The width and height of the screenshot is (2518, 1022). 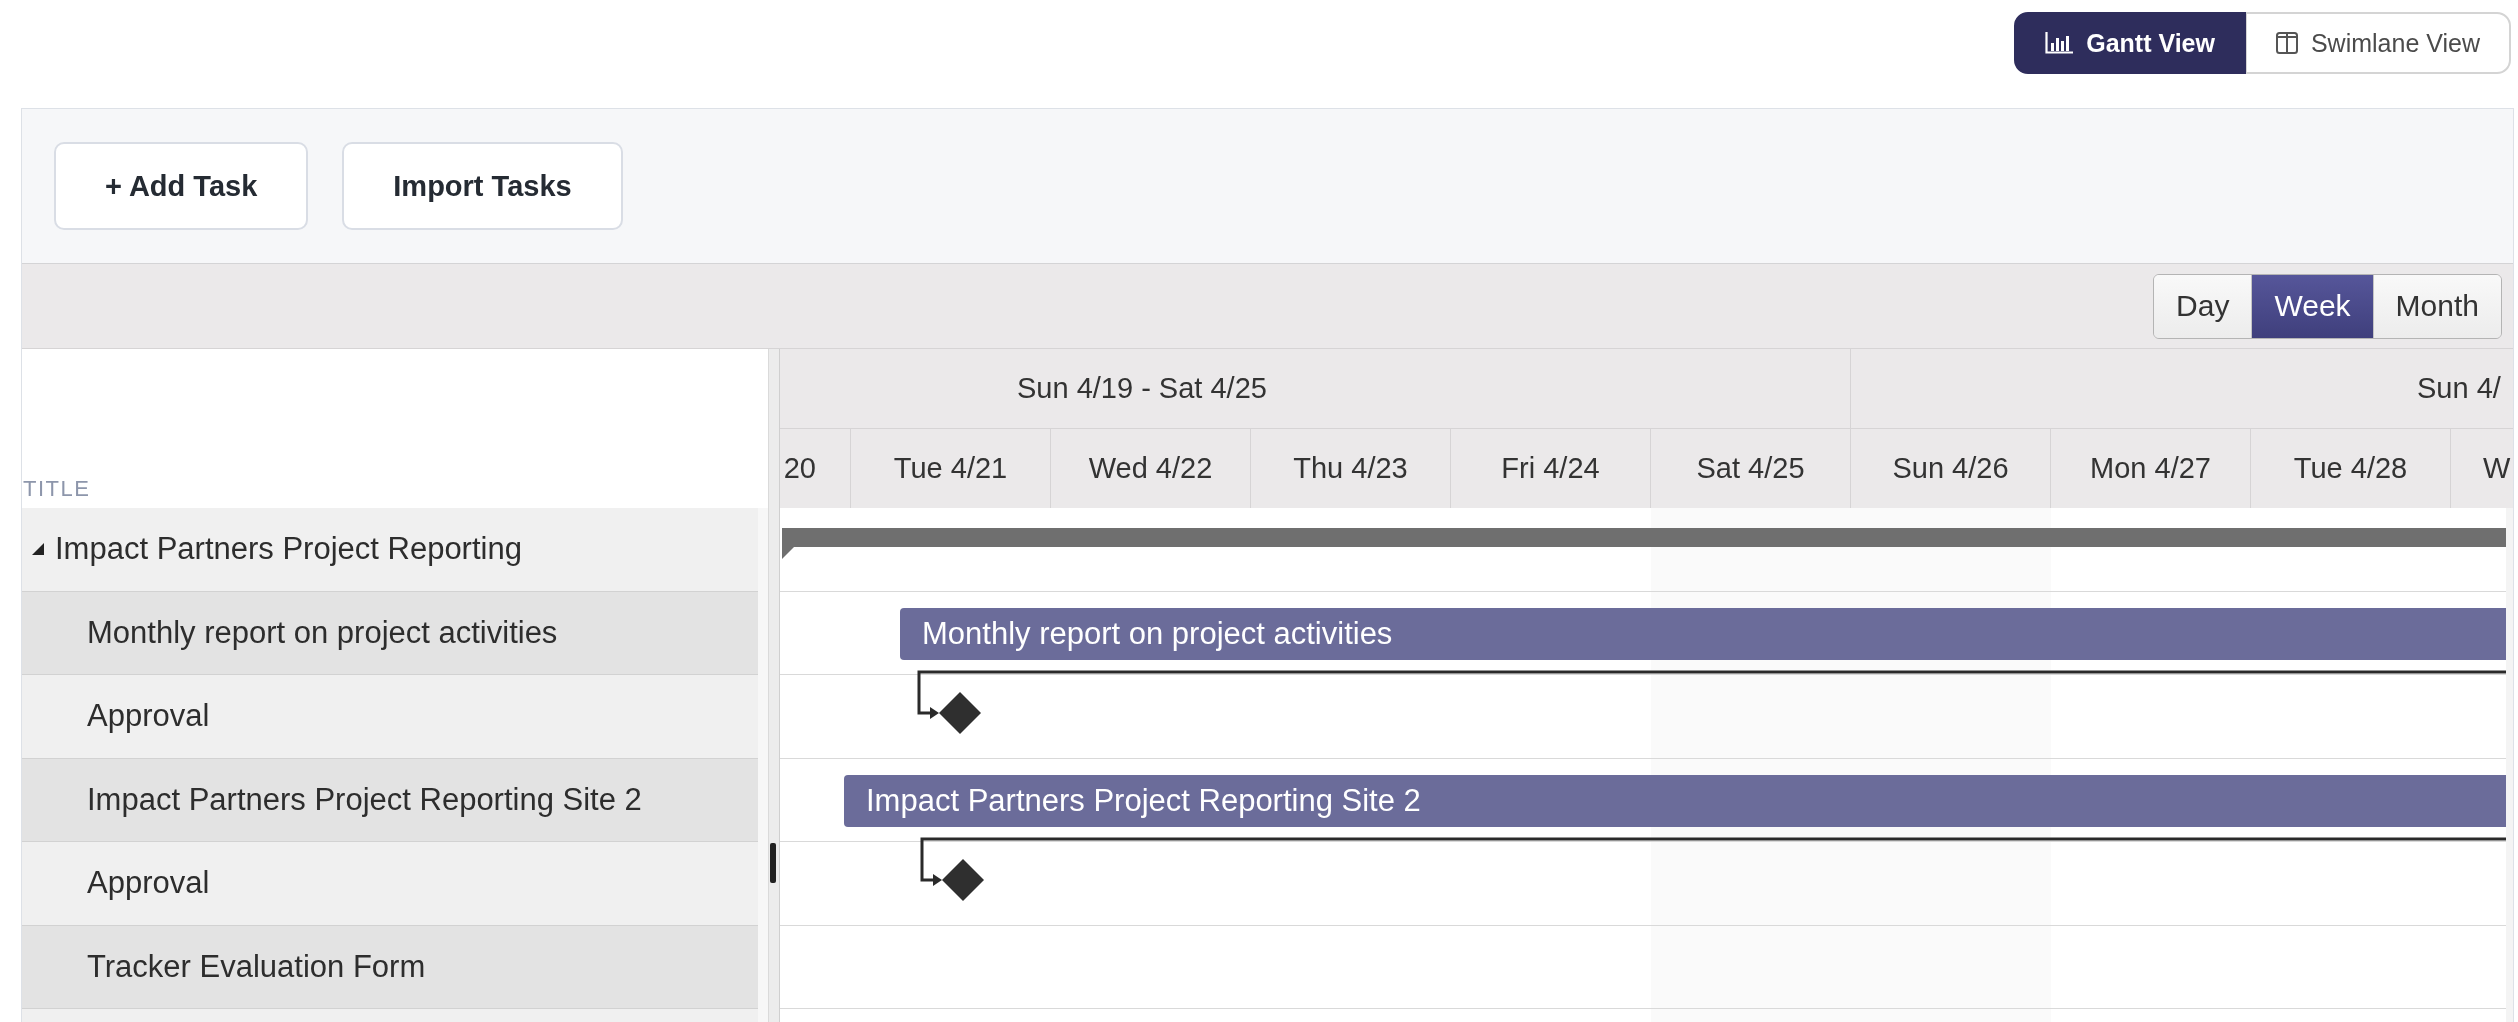 I want to click on week-label: Sun 4/, so click(x=2459, y=388).